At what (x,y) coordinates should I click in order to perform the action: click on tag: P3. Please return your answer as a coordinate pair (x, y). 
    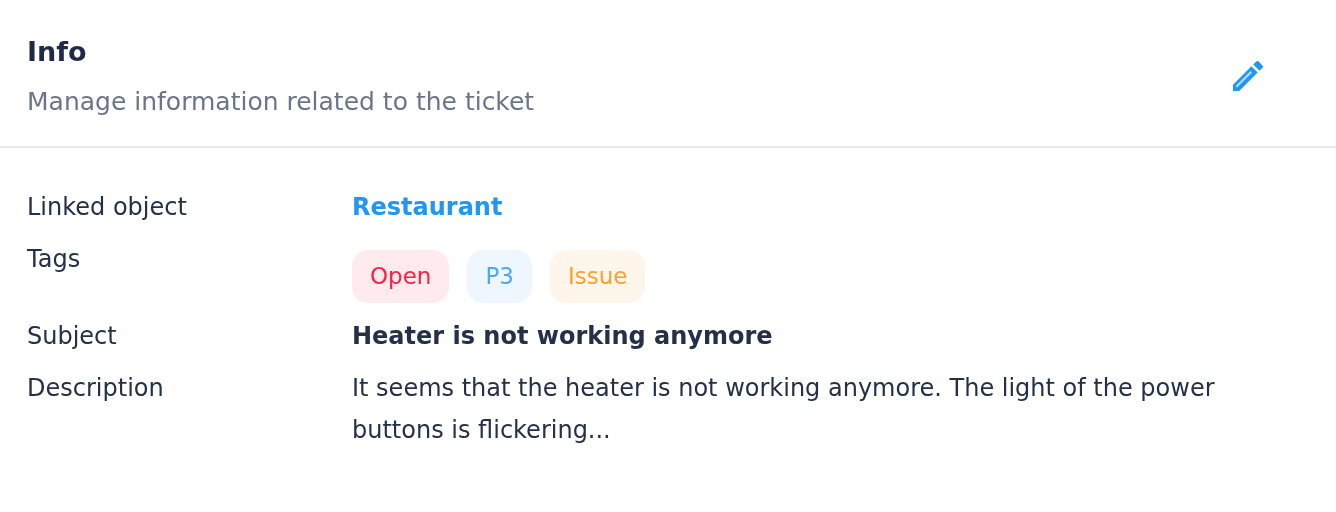
    Looking at the image, I should click on (499, 276).